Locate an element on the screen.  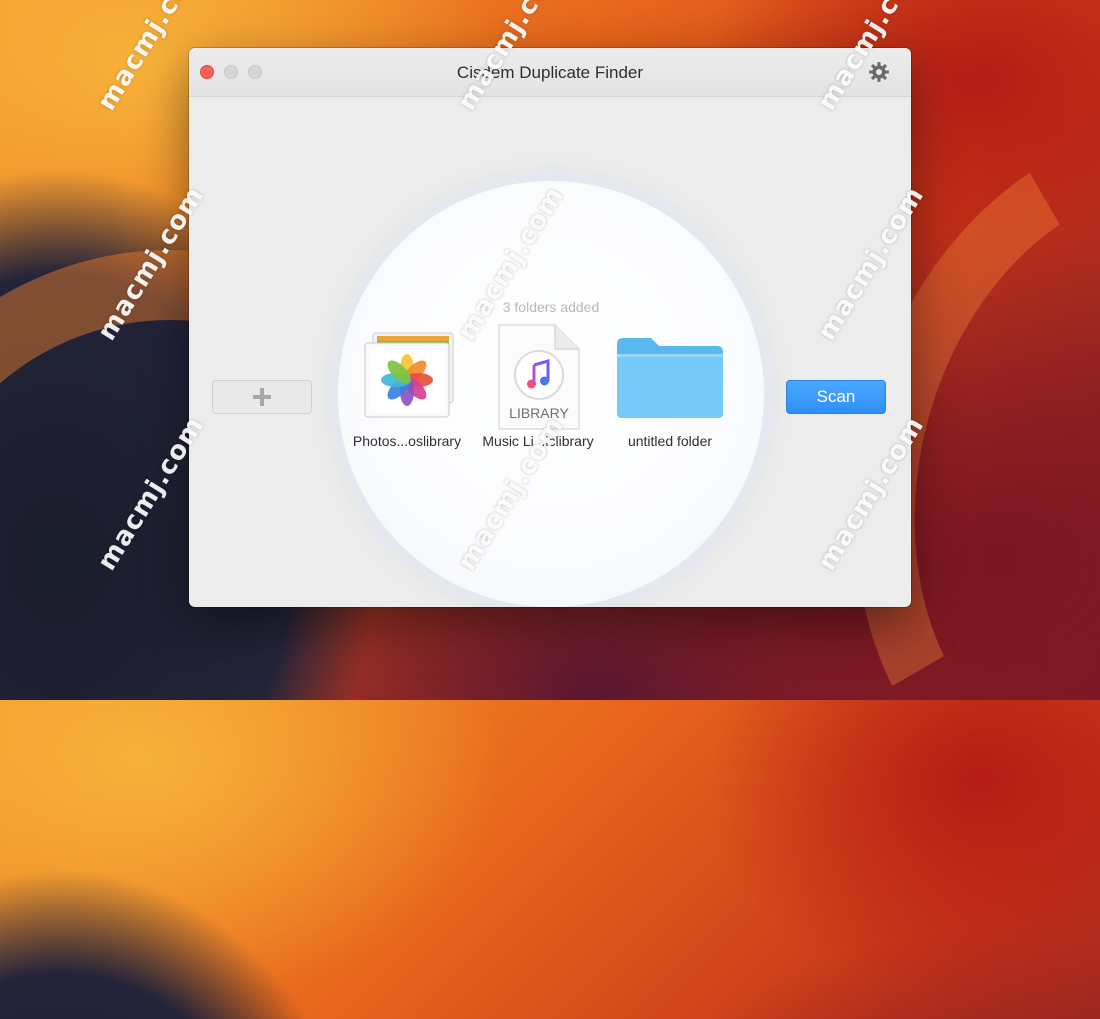
add-folder-button is located at coordinates (262, 397).